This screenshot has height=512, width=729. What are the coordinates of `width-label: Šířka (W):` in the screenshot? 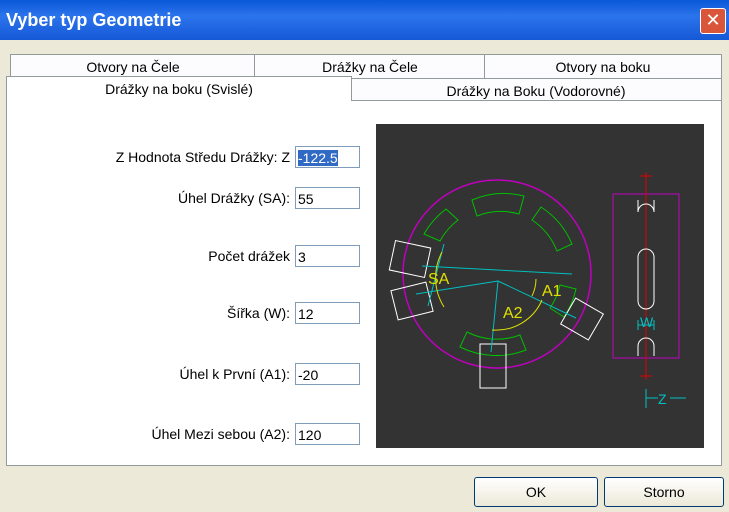 It's located at (258, 313).